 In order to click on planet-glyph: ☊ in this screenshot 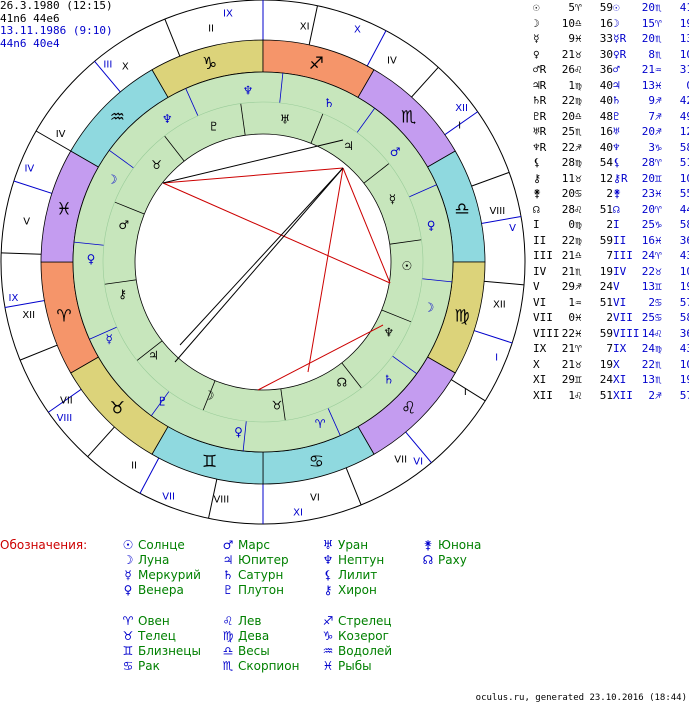, I will do `click(342, 382)`.